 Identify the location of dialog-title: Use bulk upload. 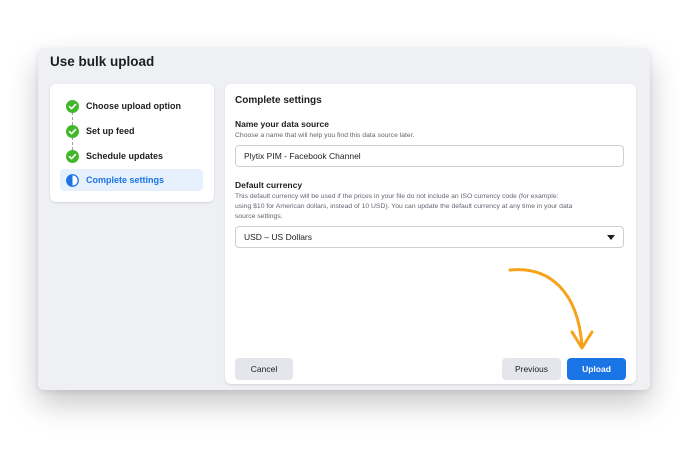
(102, 61).